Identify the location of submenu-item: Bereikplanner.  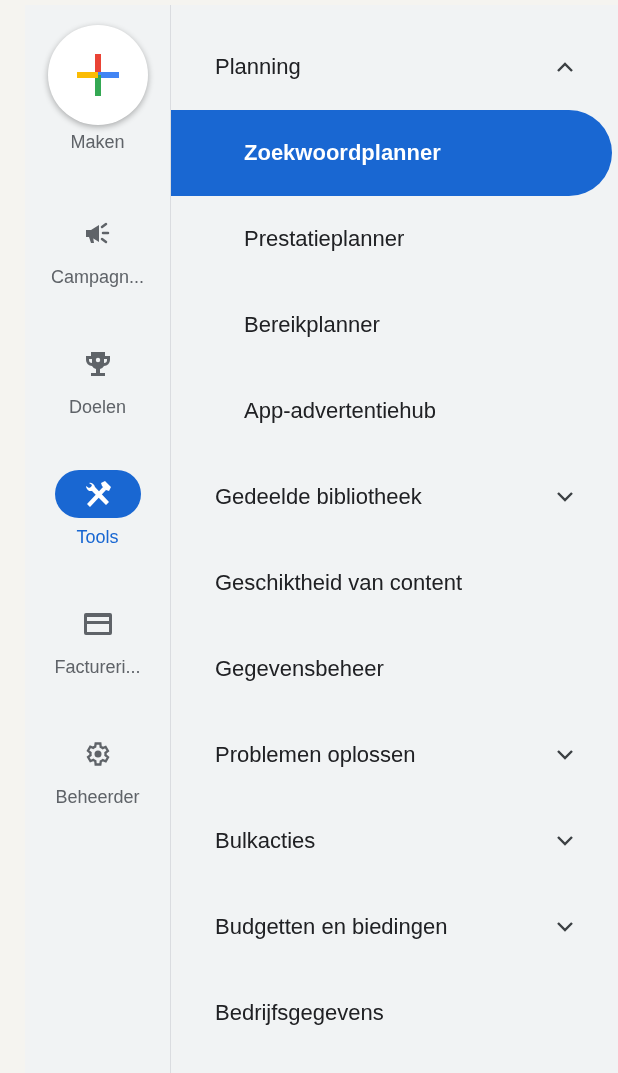
(391, 325).